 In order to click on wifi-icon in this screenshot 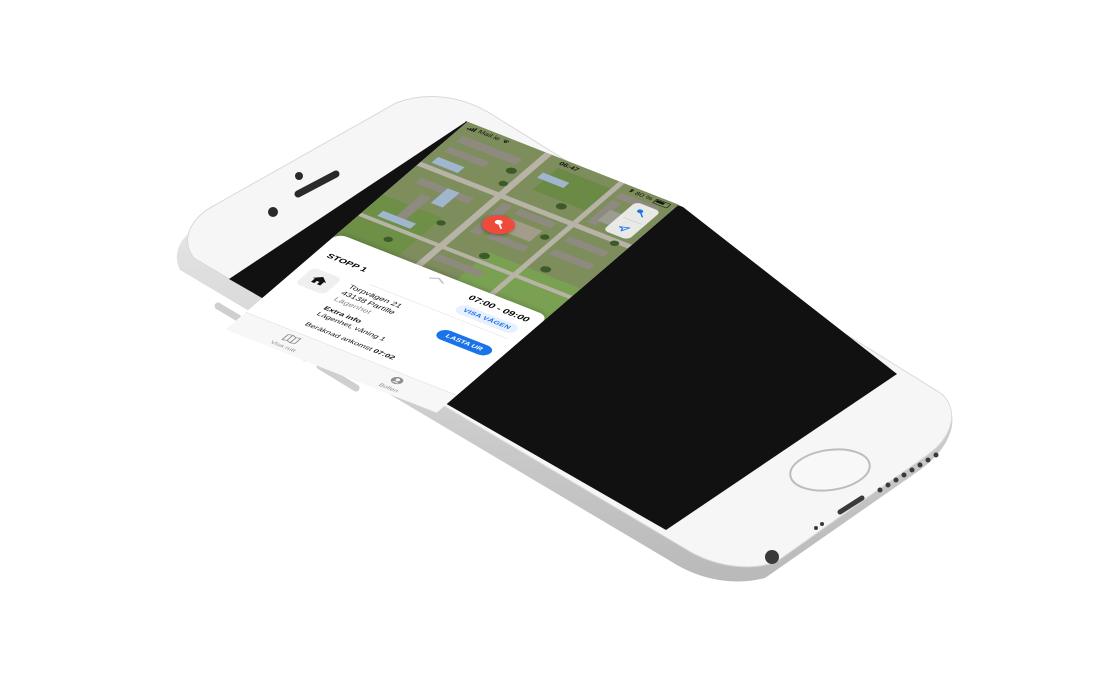, I will do `click(506, 141)`.